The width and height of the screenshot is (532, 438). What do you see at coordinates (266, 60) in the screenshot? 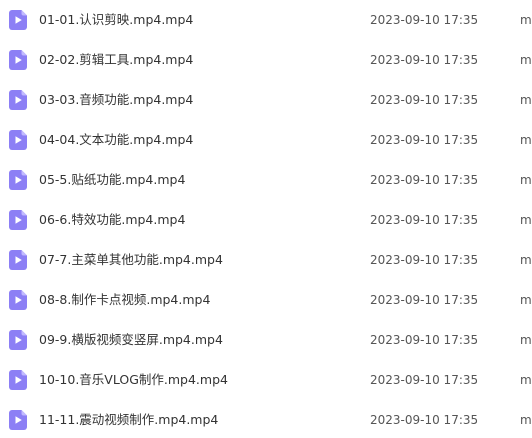
I see `file-row: 02-02.剪辑工具.mp4.mp4 2023-09-10 17:35 m` at bounding box center [266, 60].